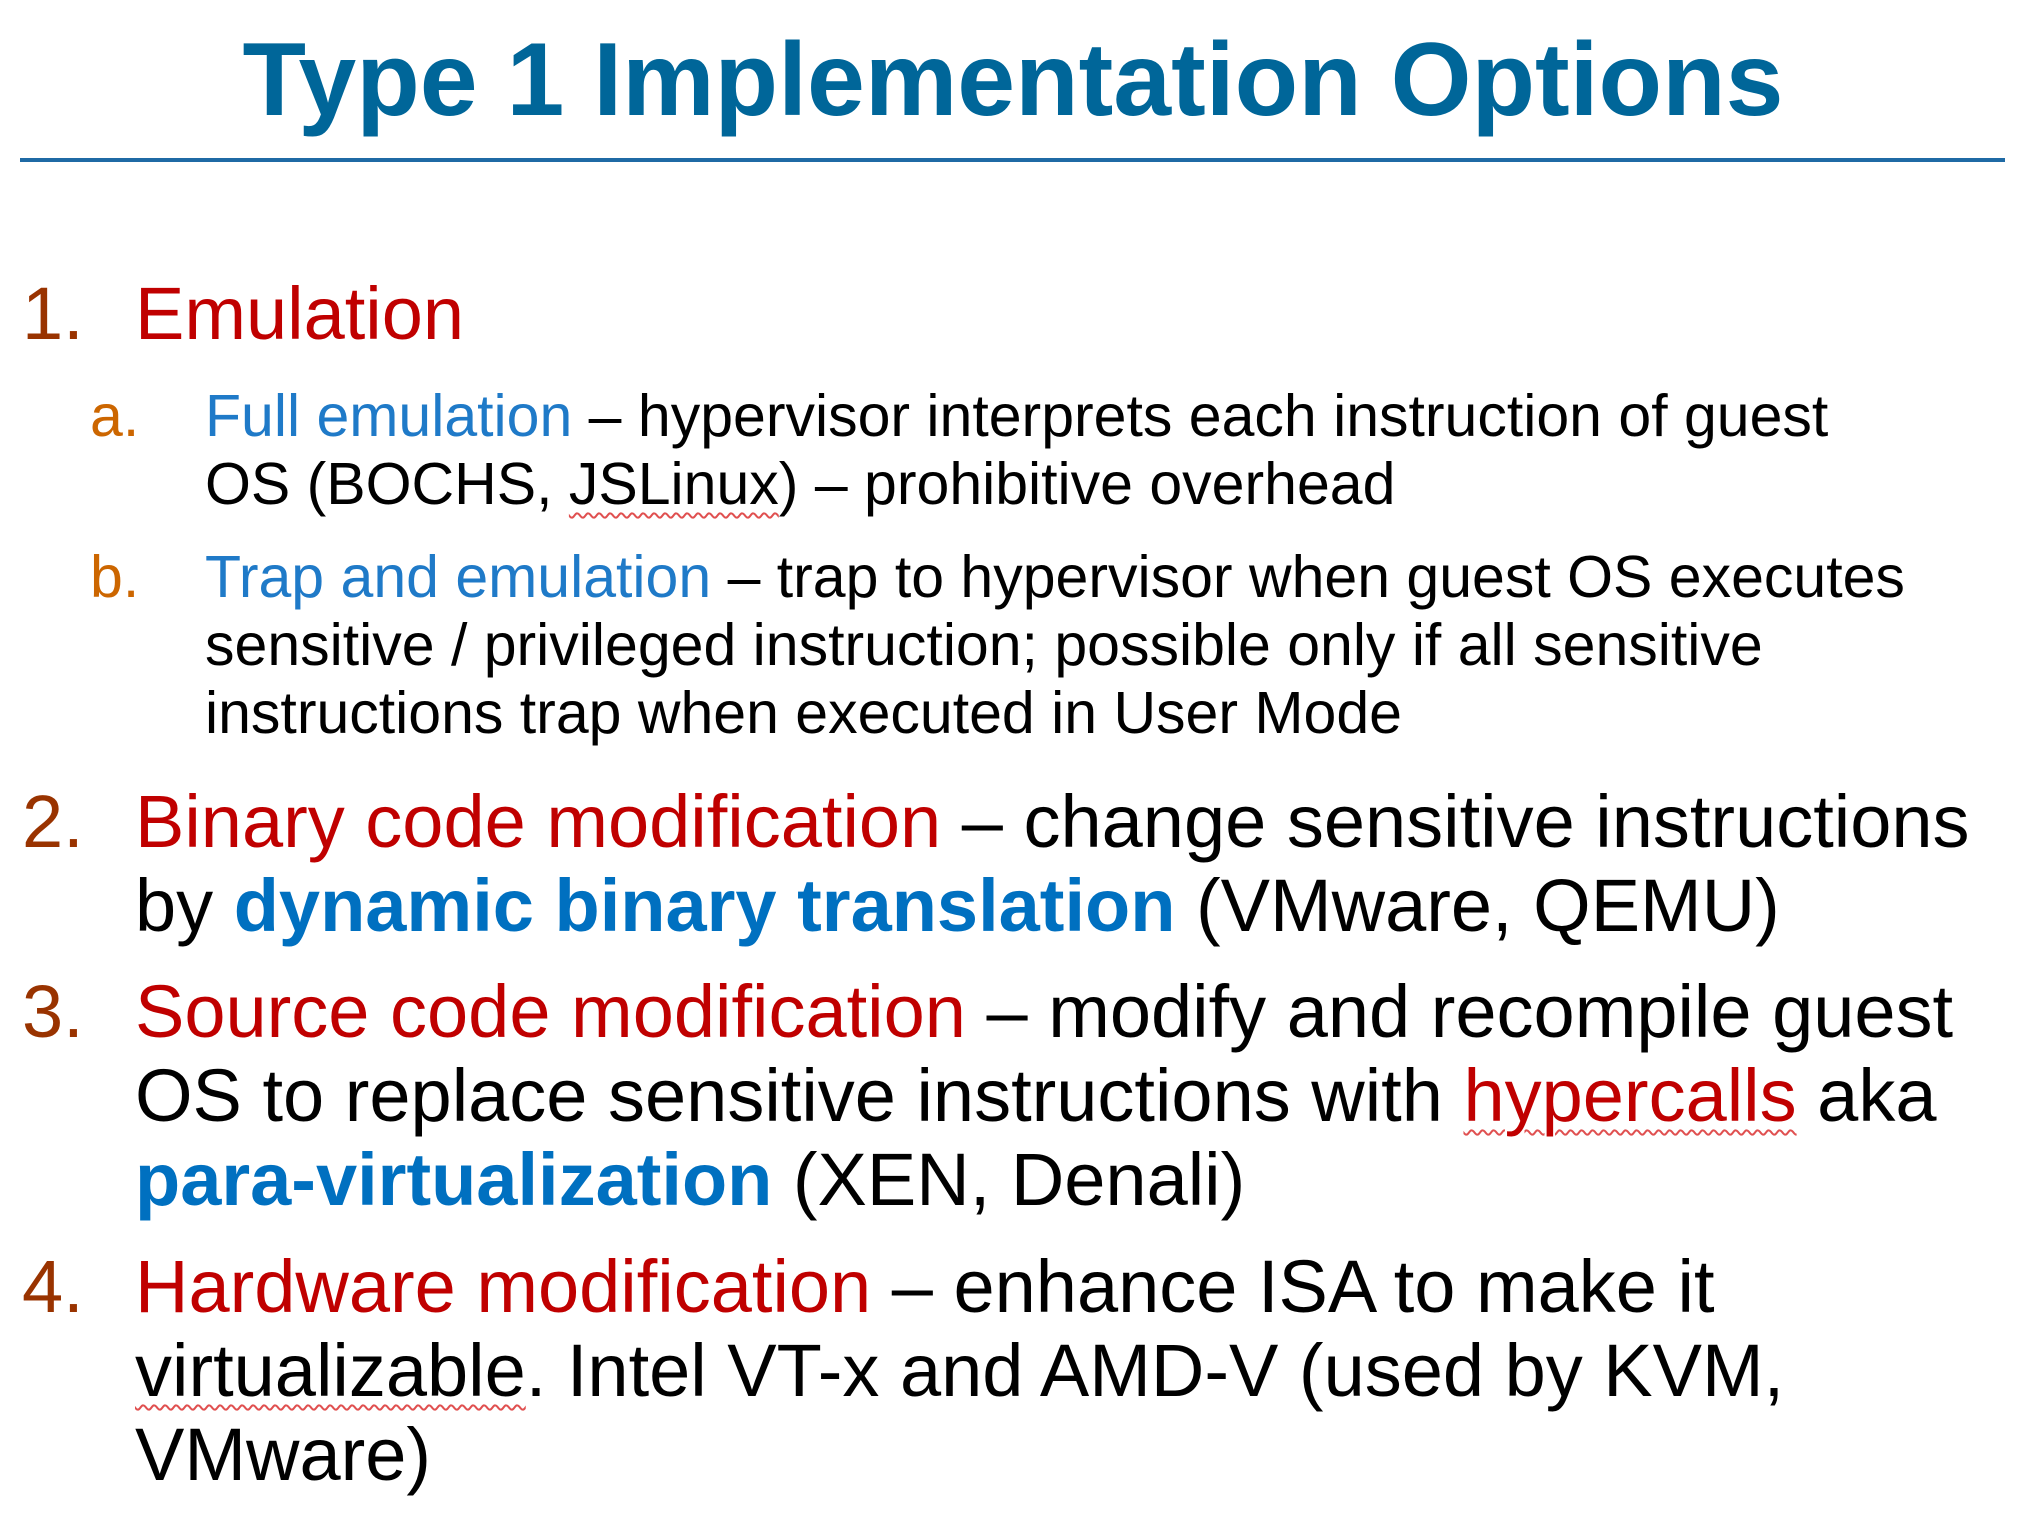 The image size is (2026, 1514). Describe the element at coordinates (387, 484) in the screenshot. I see `subitem-text: OS (BOCHS,` at that location.